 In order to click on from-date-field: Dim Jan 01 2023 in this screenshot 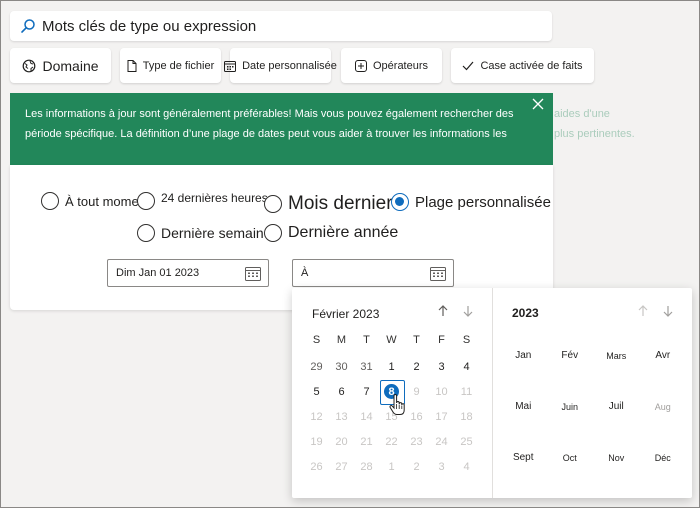, I will do `click(188, 273)`.